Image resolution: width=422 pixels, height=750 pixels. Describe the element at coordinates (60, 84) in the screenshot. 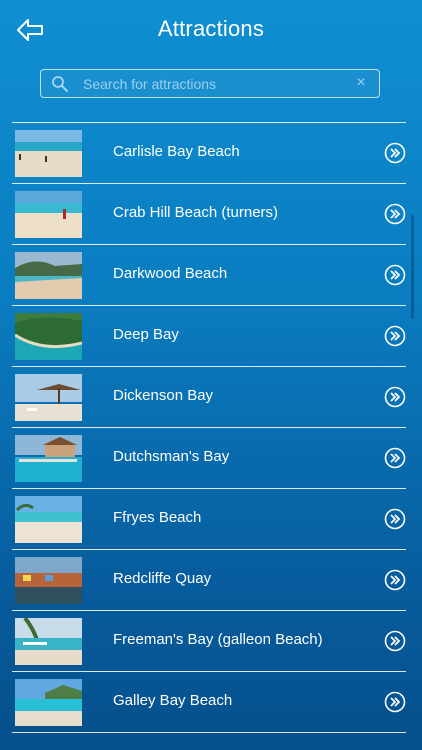

I see `search-icon` at that location.